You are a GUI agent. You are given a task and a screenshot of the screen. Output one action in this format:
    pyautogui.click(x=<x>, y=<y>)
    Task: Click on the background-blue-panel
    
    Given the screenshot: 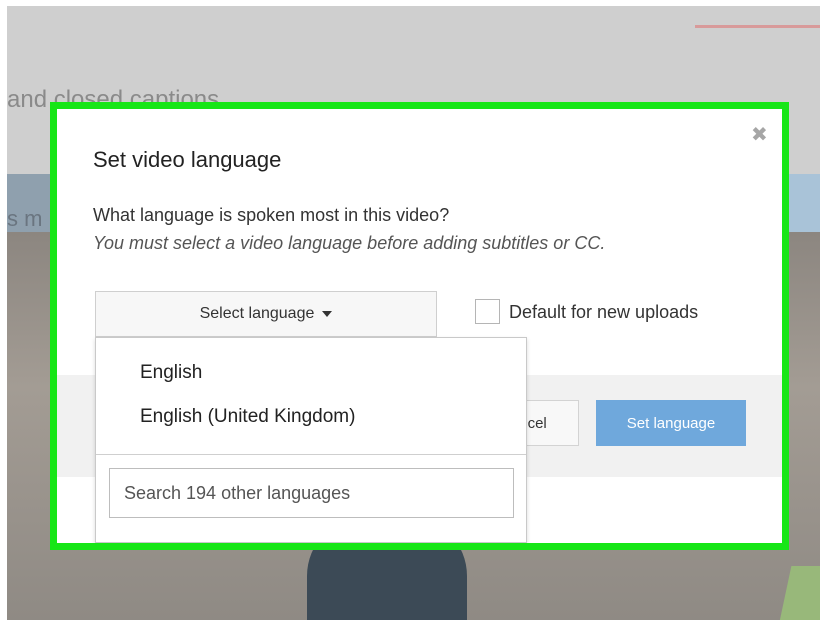 What is the action you would take?
    pyautogui.click(x=803, y=203)
    